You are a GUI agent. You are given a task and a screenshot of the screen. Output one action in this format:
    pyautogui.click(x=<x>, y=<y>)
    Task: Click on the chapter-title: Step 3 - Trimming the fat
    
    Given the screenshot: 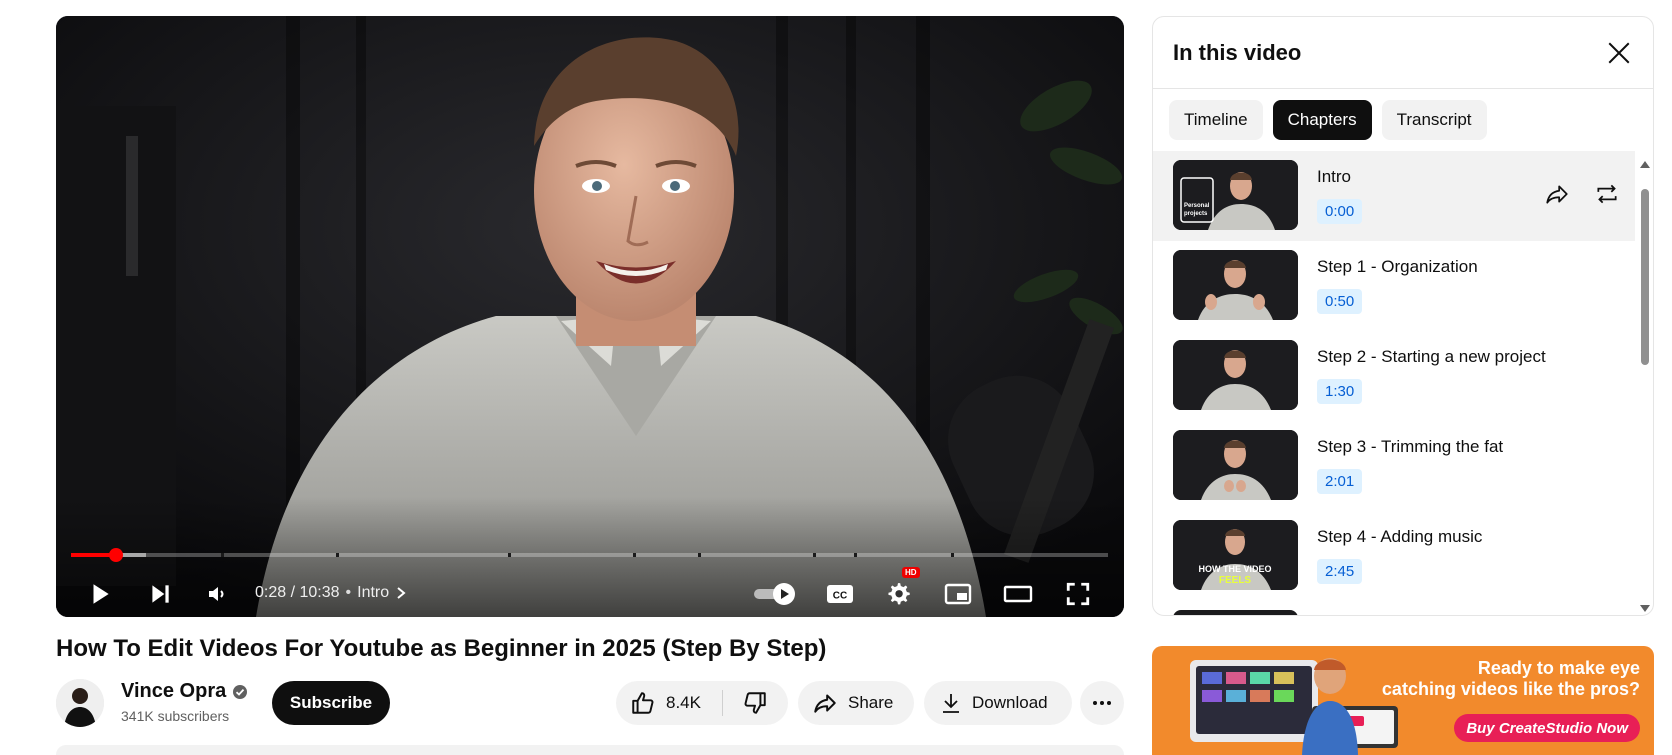 What is the action you would take?
    pyautogui.click(x=1410, y=446)
    